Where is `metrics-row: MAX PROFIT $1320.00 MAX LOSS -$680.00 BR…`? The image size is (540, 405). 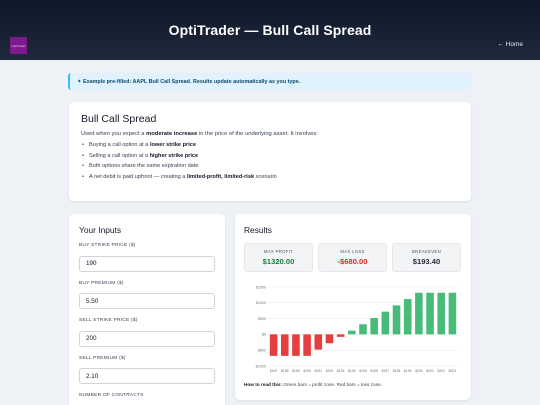 metrics-row: MAX PROFIT $1320.00 MAX LOSS -$680.00 BR… is located at coordinates (353, 257).